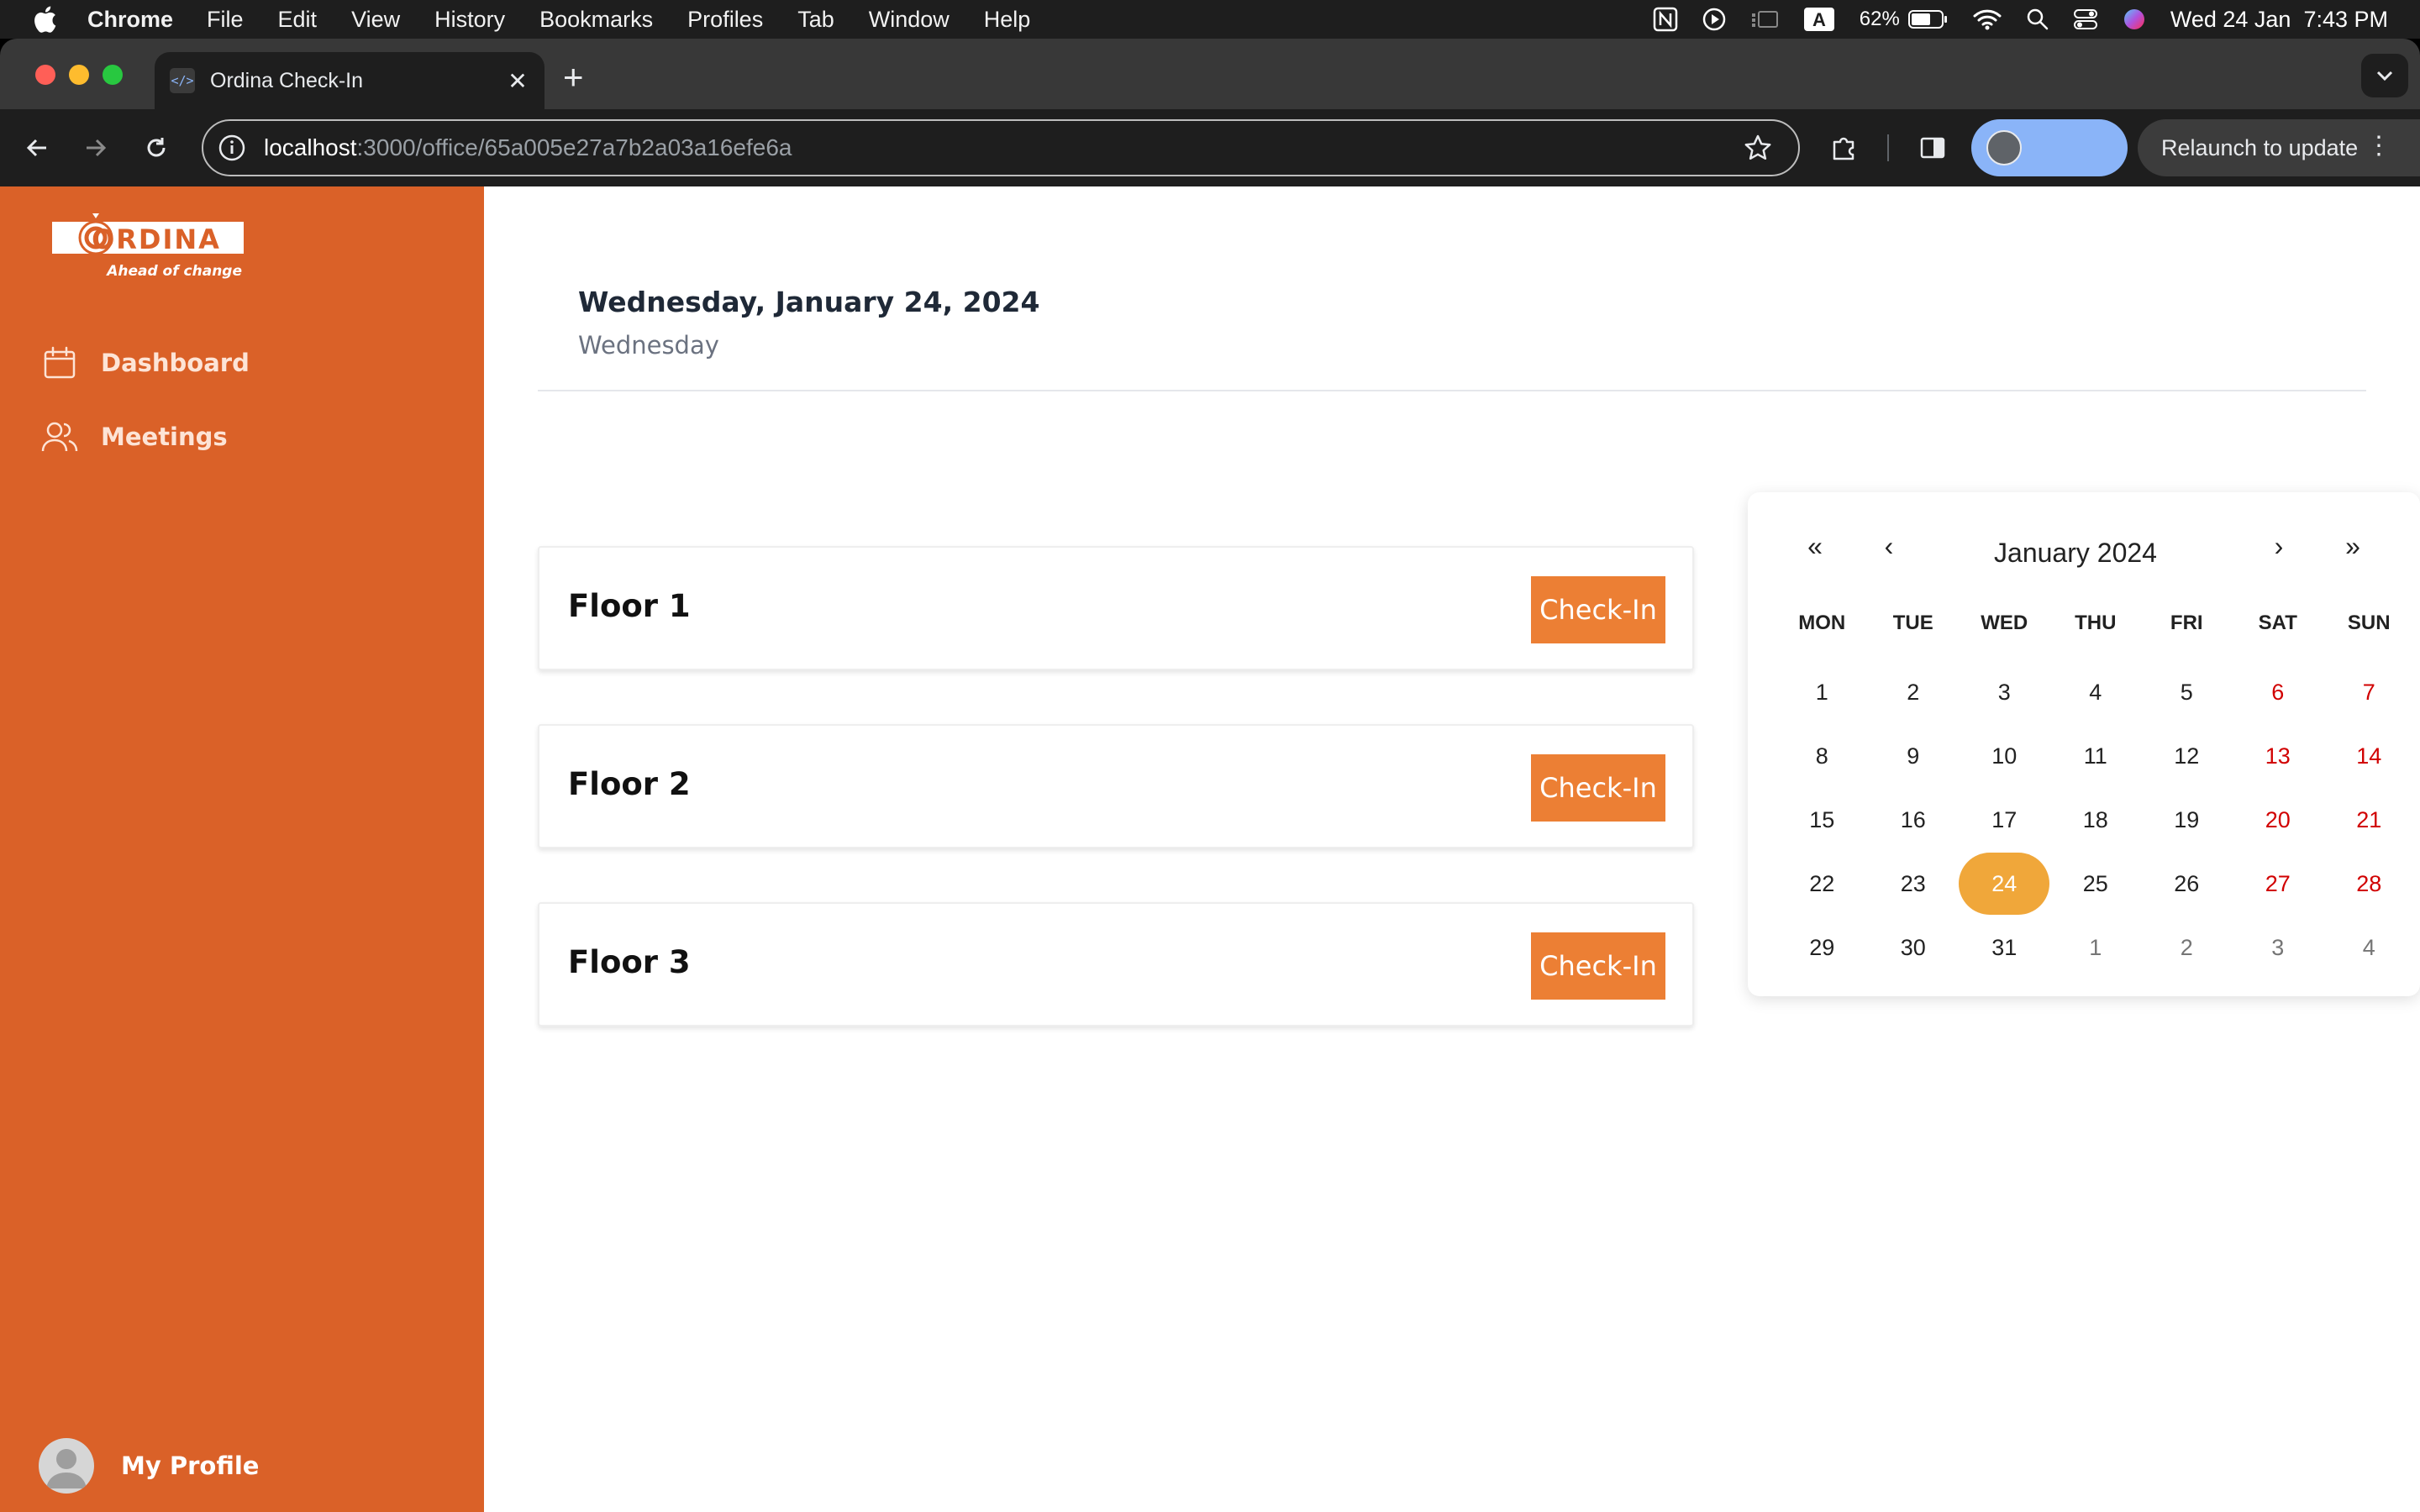  Describe the element at coordinates (156, 148) in the screenshot. I see `reload-icon` at that location.